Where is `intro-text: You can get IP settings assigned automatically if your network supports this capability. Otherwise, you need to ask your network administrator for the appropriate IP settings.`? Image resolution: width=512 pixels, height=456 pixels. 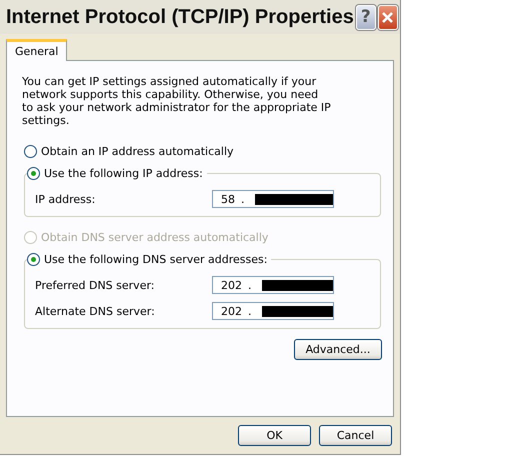
intro-text: You can get IP settings assigned automatically if your network supports this capability. Otherwise, you need to ask your network administrator for the appropriate IP settings. is located at coordinates (177, 101).